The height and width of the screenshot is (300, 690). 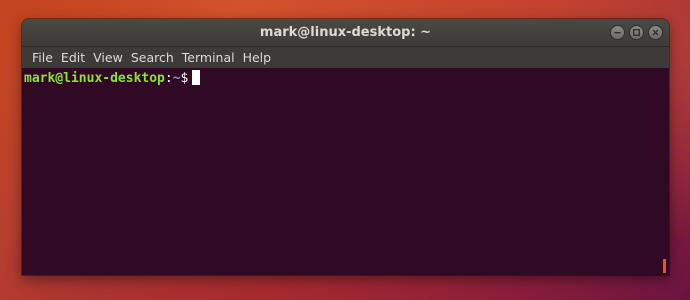 I want to click on menu-bar: File Edit View Search Terminal Help, so click(x=345, y=57).